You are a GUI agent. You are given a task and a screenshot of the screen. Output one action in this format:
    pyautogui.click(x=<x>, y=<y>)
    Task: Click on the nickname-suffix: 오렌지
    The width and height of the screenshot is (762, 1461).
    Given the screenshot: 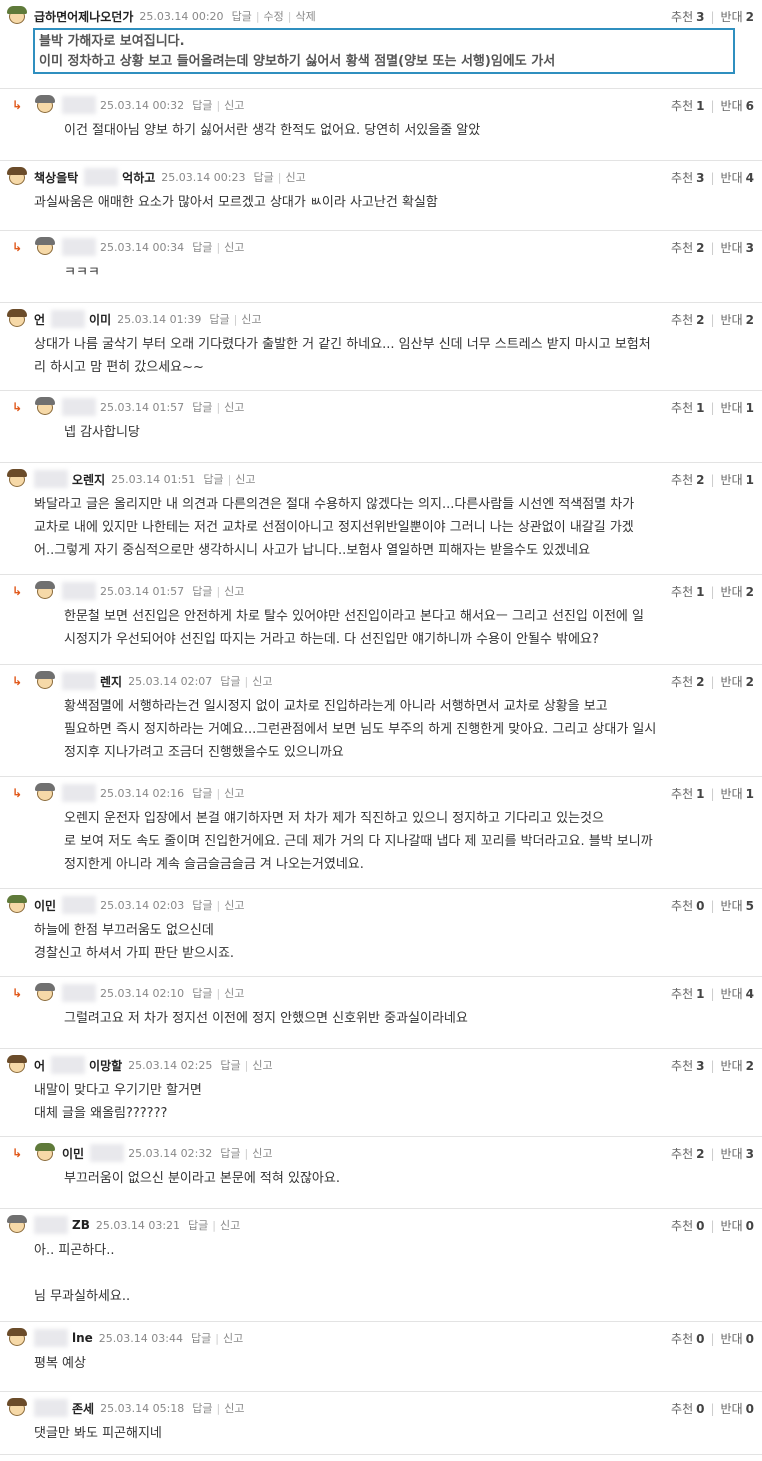 What is the action you would take?
    pyautogui.click(x=88, y=479)
    